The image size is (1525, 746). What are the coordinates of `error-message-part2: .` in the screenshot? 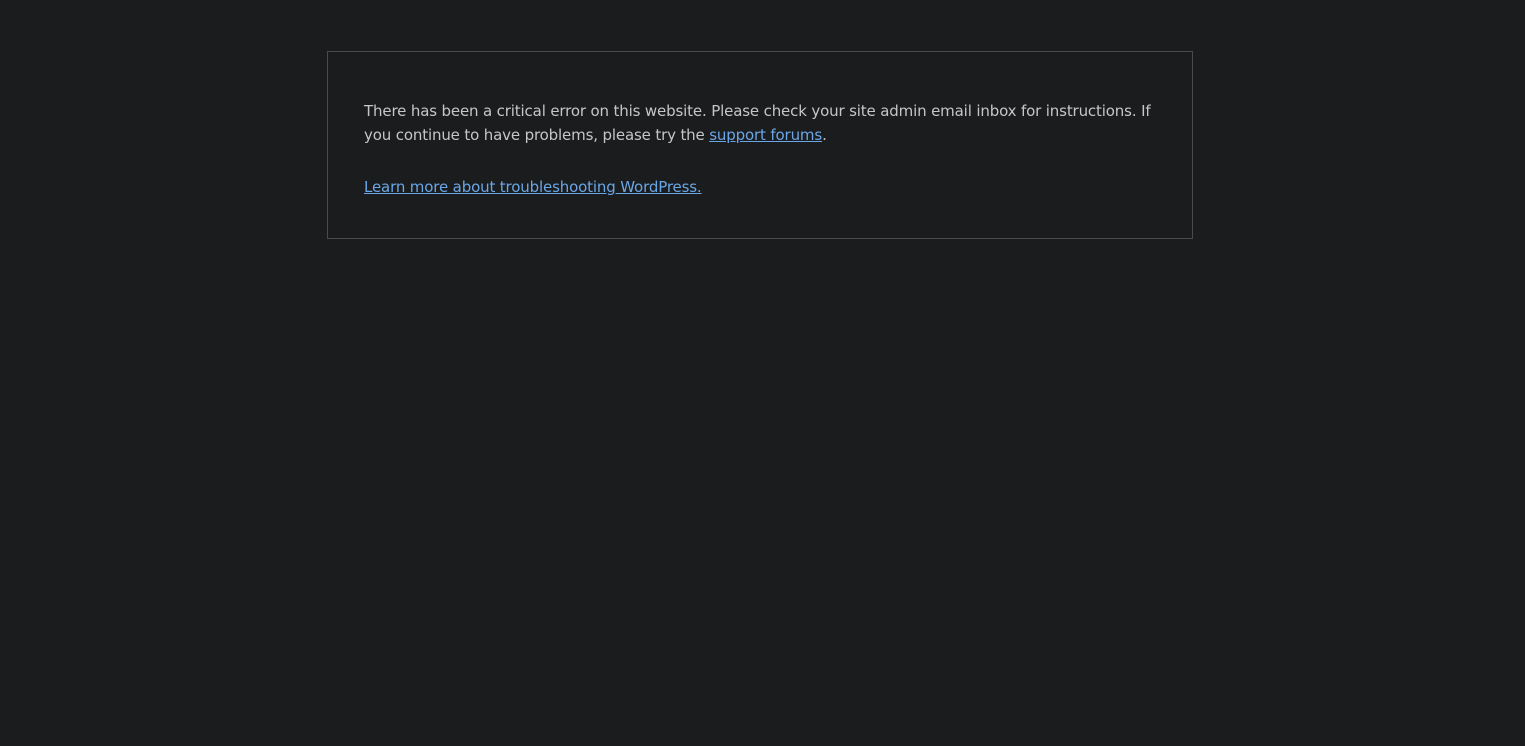 It's located at (824, 135).